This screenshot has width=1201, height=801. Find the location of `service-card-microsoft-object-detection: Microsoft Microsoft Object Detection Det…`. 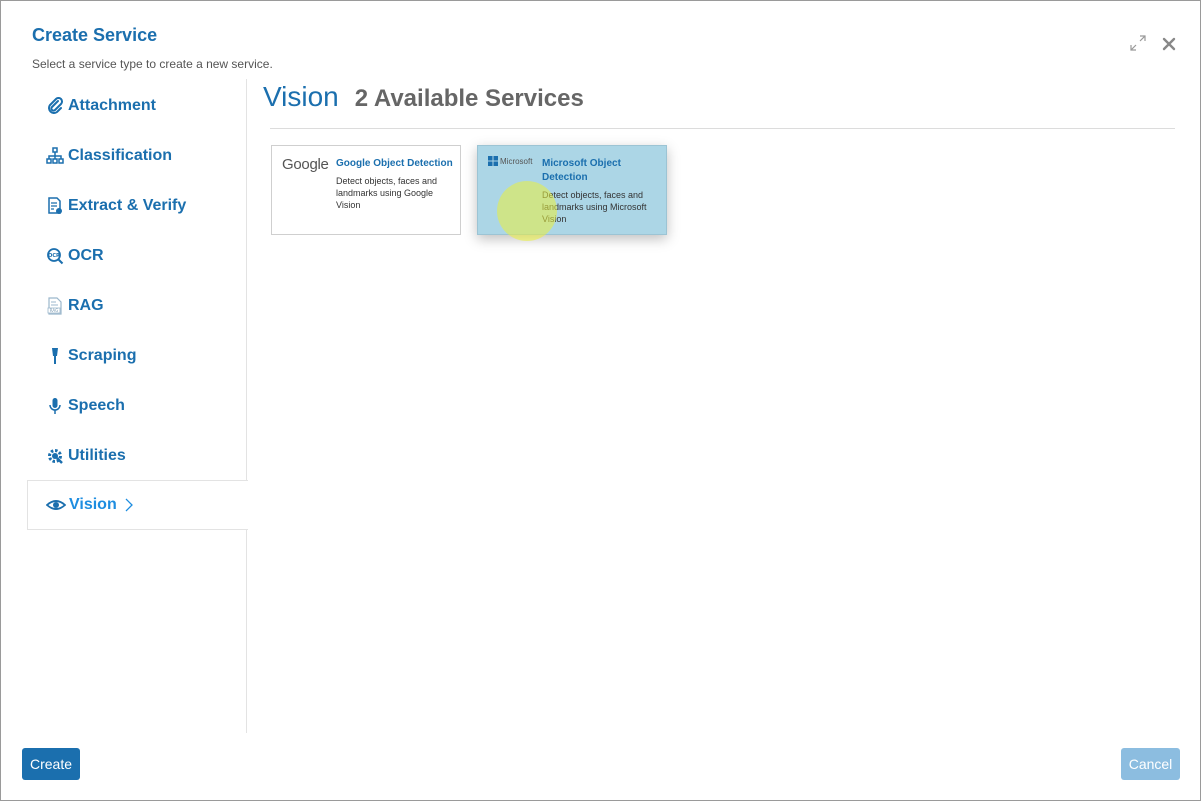

service-card-microsoft-object-detection: Microsoft Microsoft Object Detection Det… is located at coordinates (572, 190).